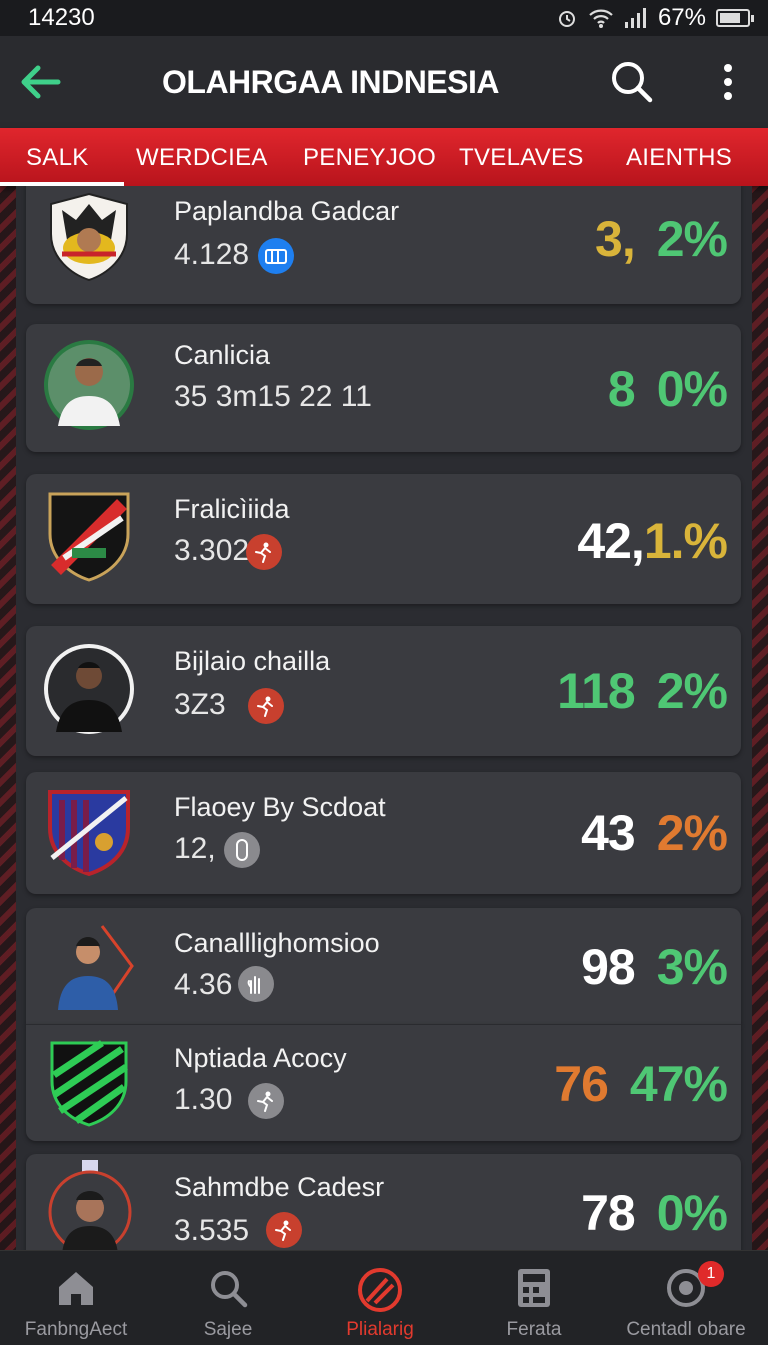 This screenshot has height=1345, width=768. I want to click on list-item: Fralicìiida 3.302 42,1.%, so click(383, 539).